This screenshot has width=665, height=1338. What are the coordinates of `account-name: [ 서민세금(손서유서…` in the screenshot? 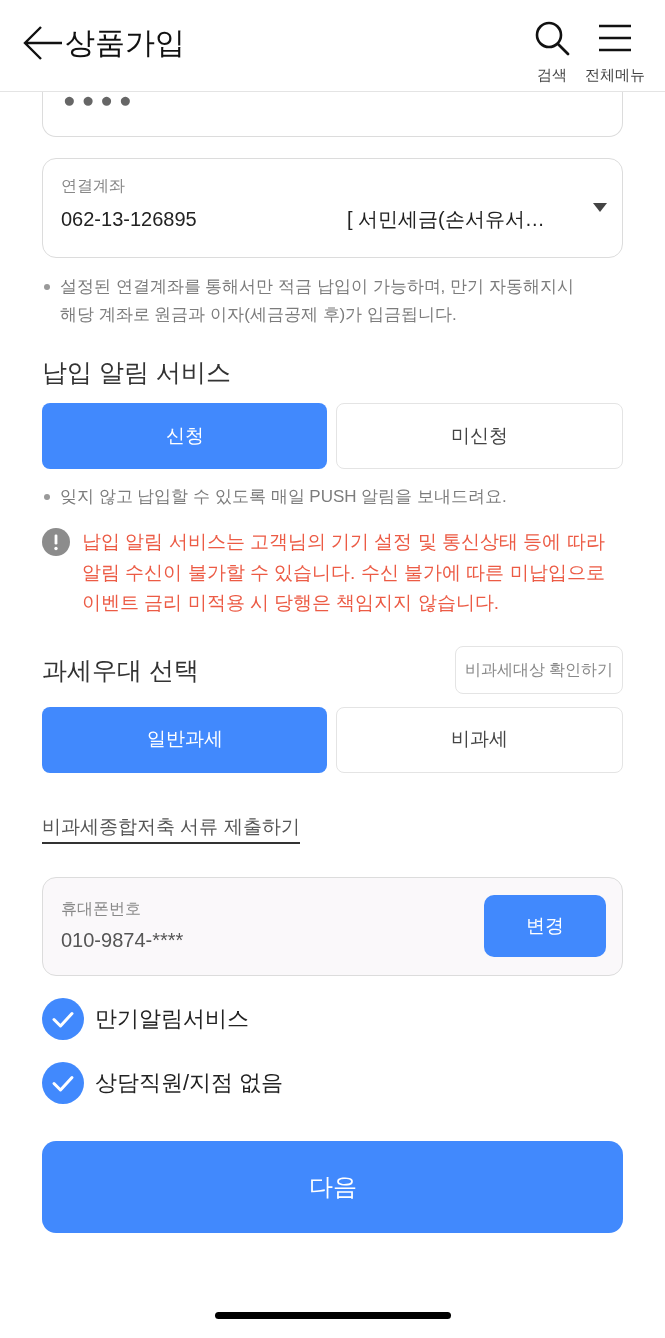 It's located at (446, 219).